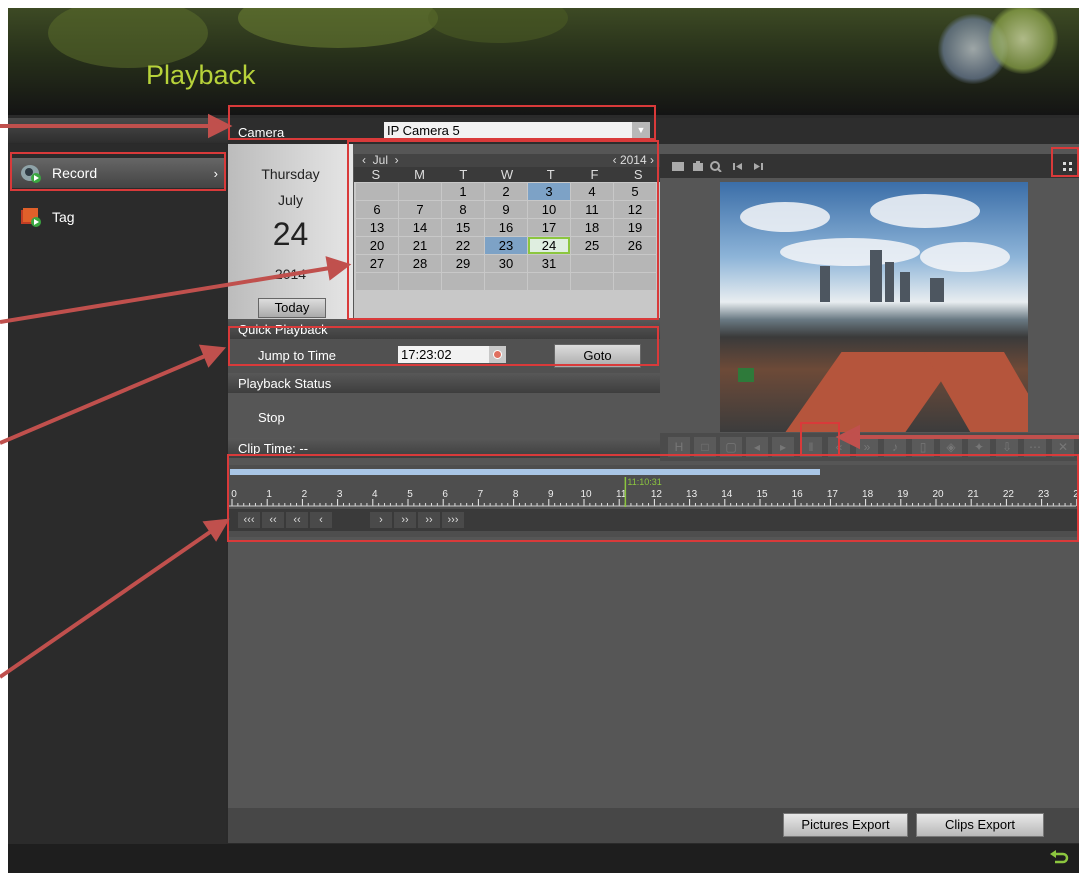 Image resolution: width=1079 pixels, height=873 pixels. What do you see at coordinates (443, 346) in the screenshot?
I see `highlight-jump` at bounding box center [443, 346].